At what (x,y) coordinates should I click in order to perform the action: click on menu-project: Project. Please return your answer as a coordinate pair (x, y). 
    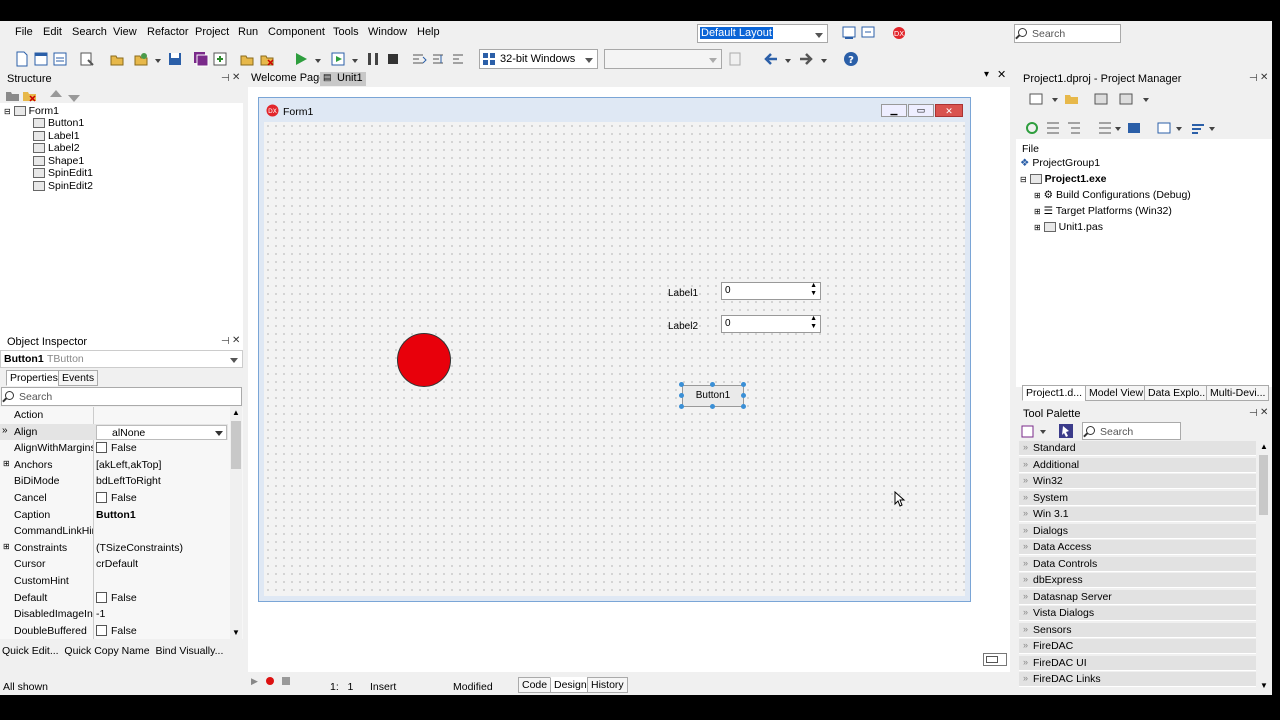
    Looking at the image, I should click on (212, 32).